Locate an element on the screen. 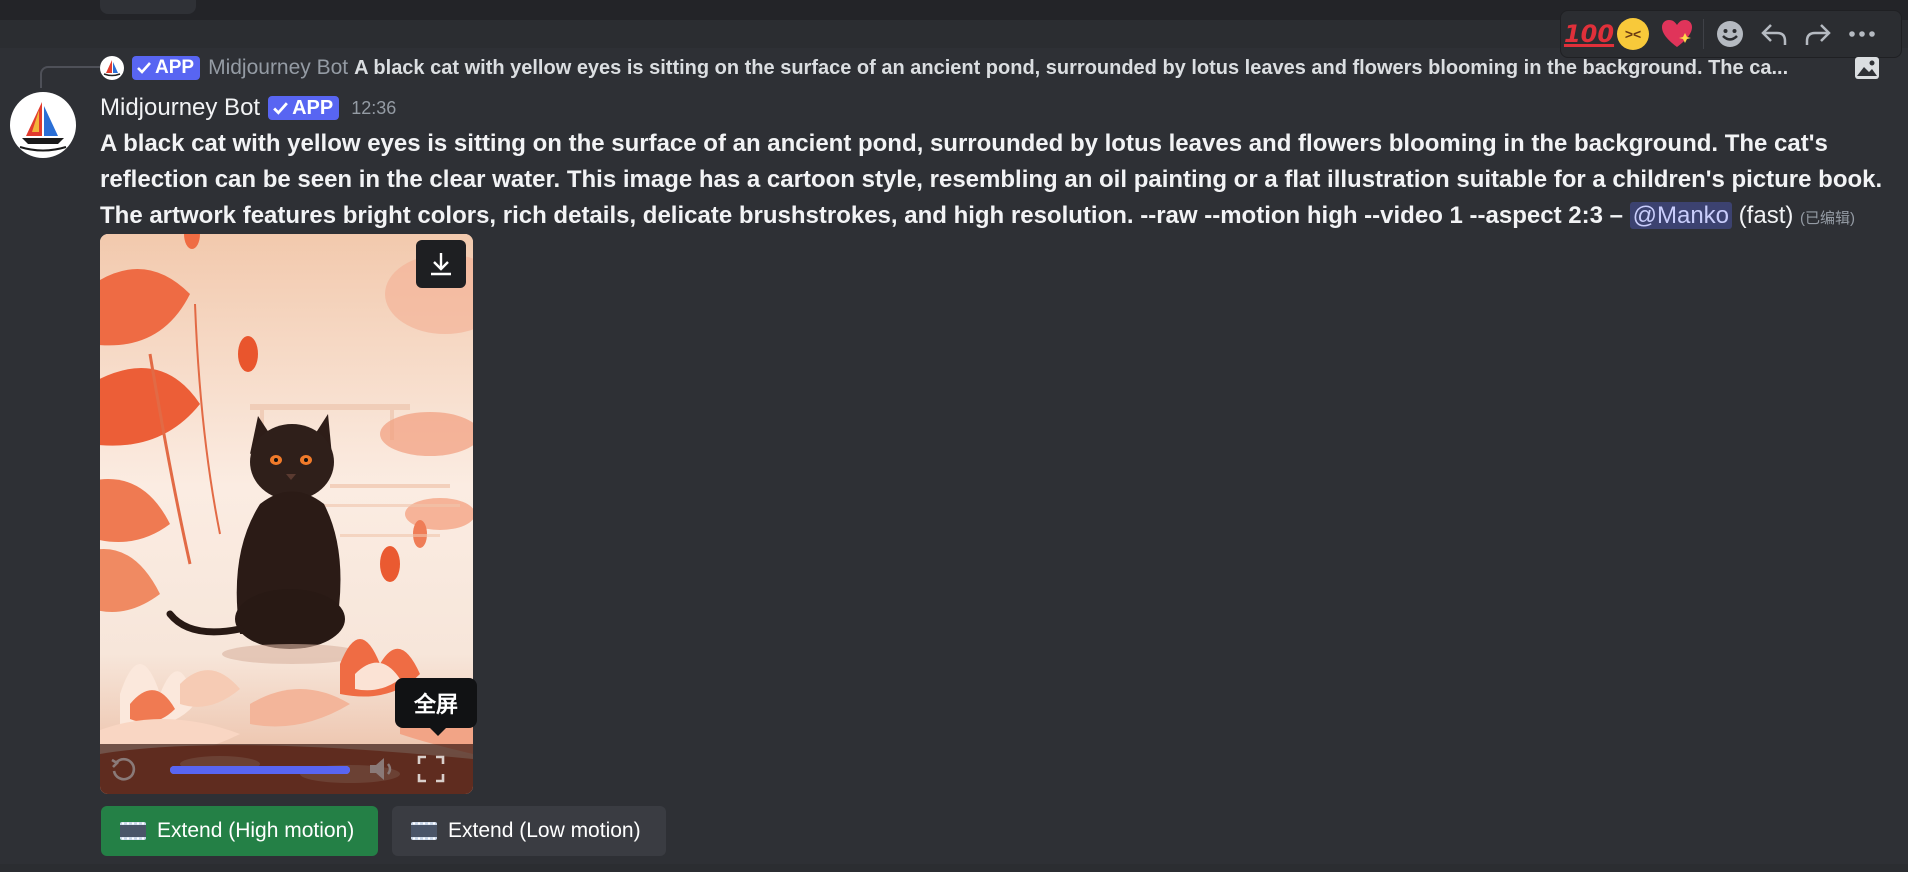  reply-author: Midjourney Bot is located at coordinates (278, 68).